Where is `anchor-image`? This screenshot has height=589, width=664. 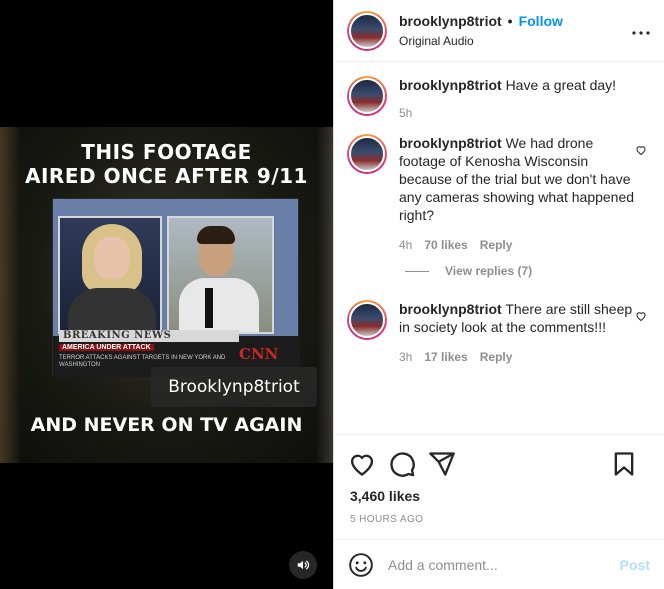
anchor-image is located at coordinates (110, 275).